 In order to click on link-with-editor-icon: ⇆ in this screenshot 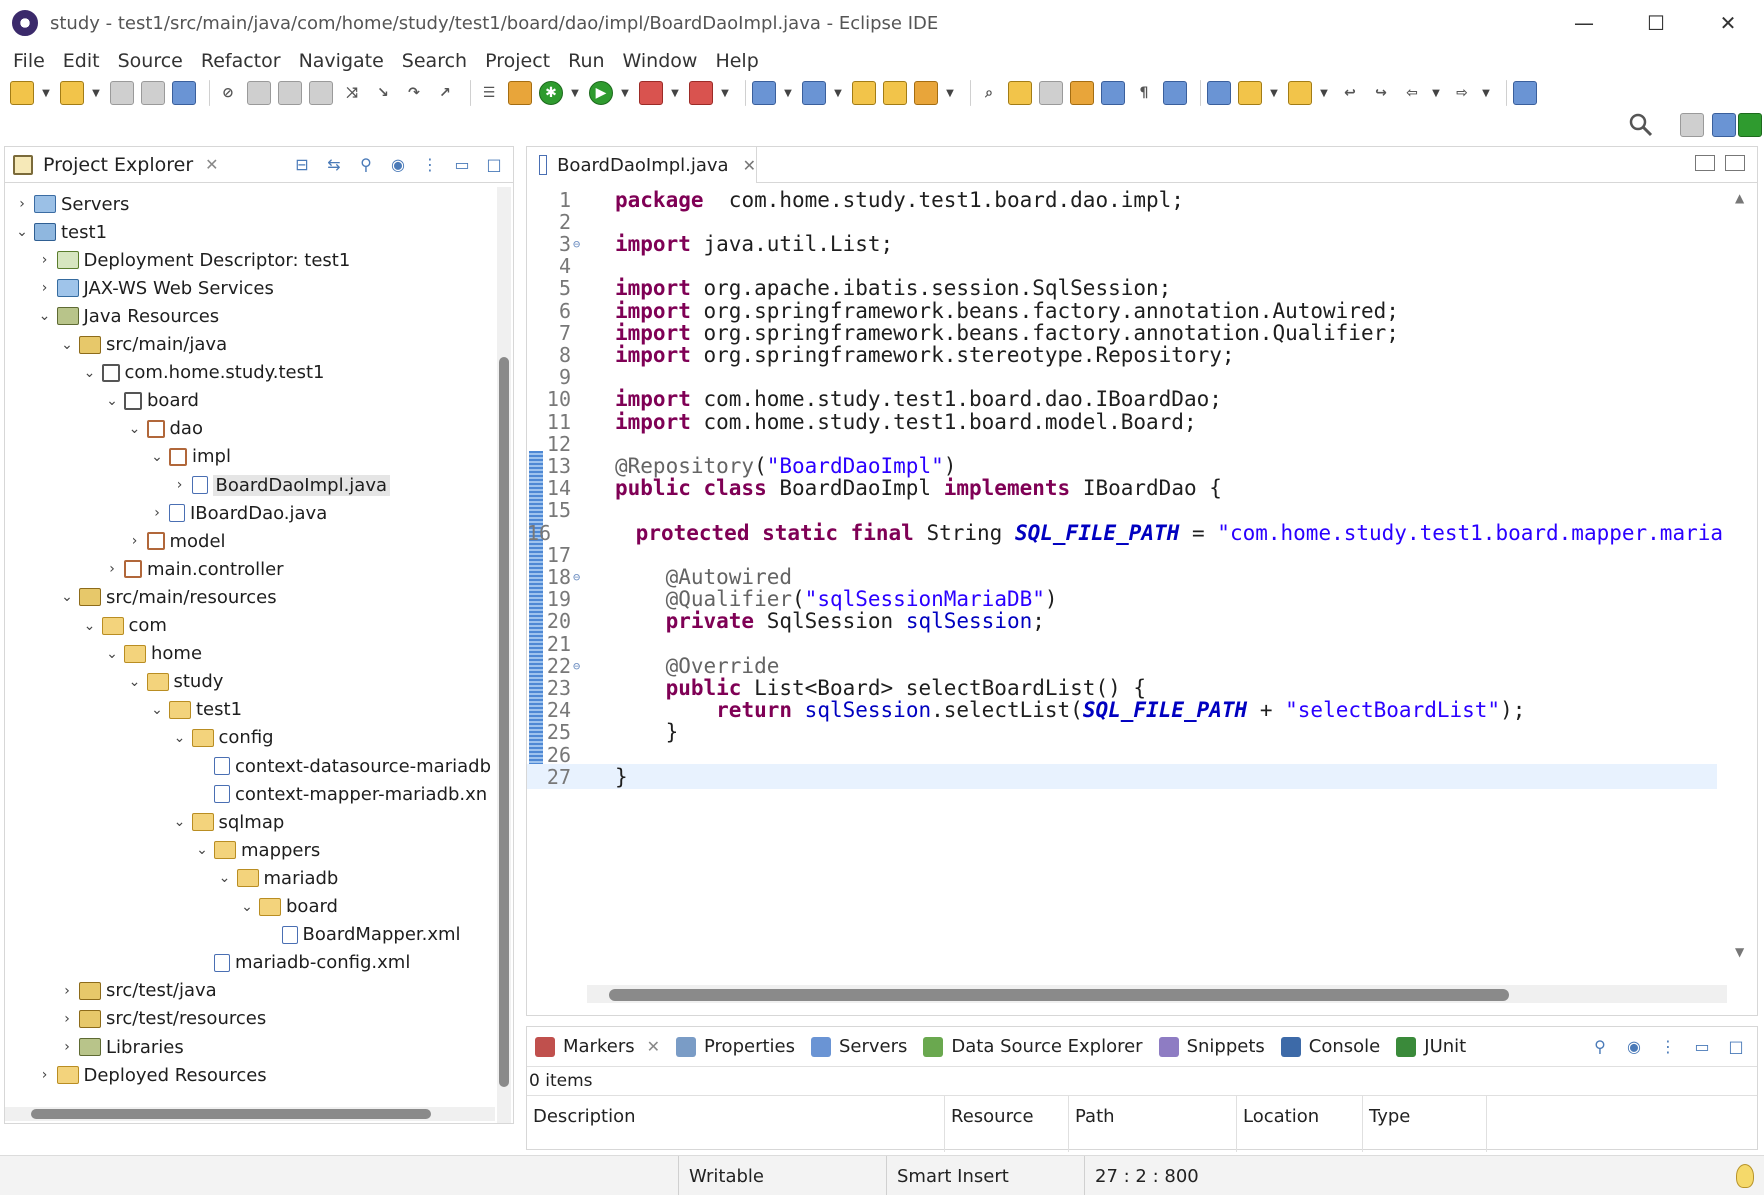, I will do `click(334, 164)`.